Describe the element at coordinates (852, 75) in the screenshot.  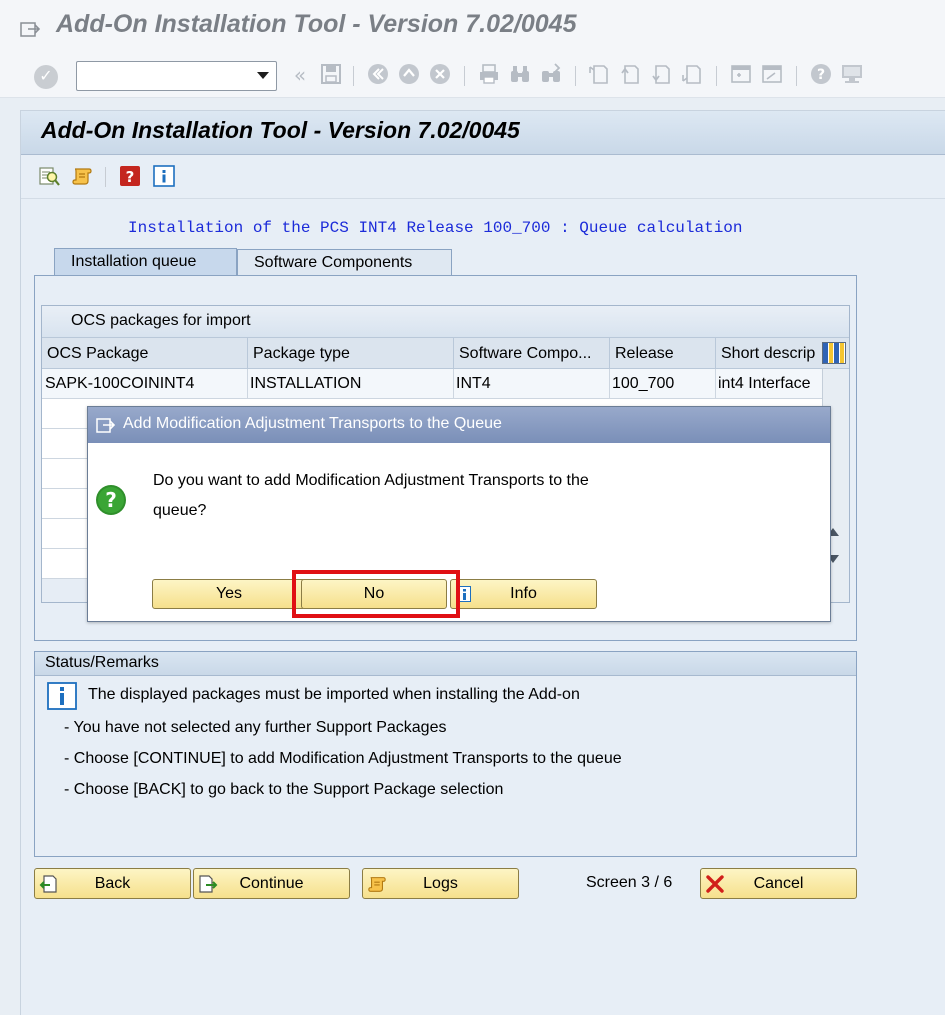
I see `customize-icon` at that location.